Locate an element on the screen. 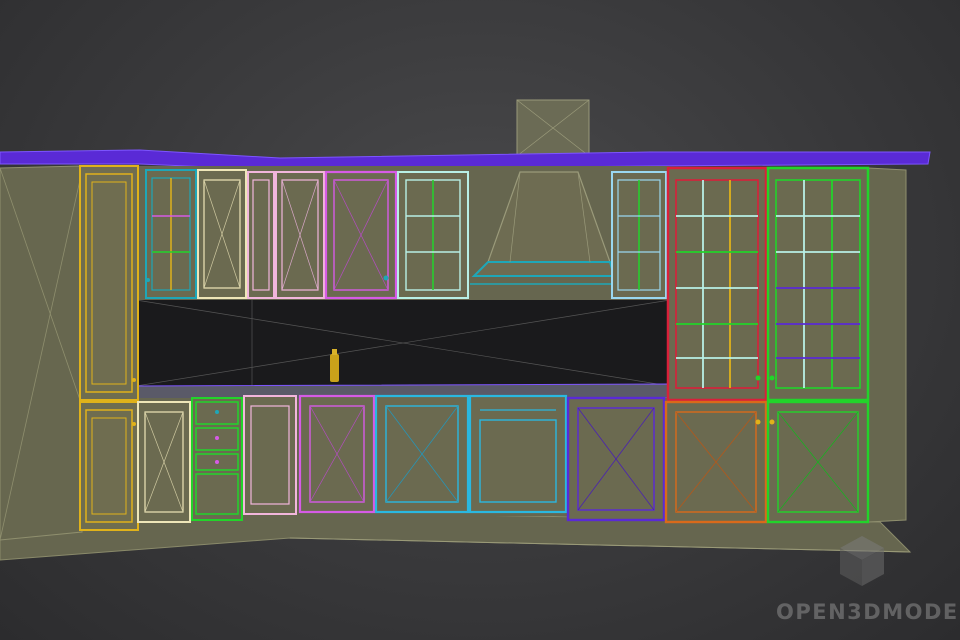 The image size is (960, 640). base-cabinet-sink-cyan is located at coordinates (521, 454).